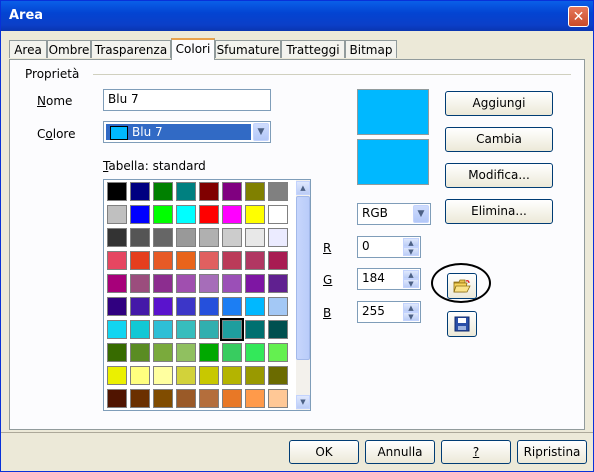  Describe the element at coordinates (394, 214) in the screenshot. I see `color-model-select: RGB ▼` at that location.